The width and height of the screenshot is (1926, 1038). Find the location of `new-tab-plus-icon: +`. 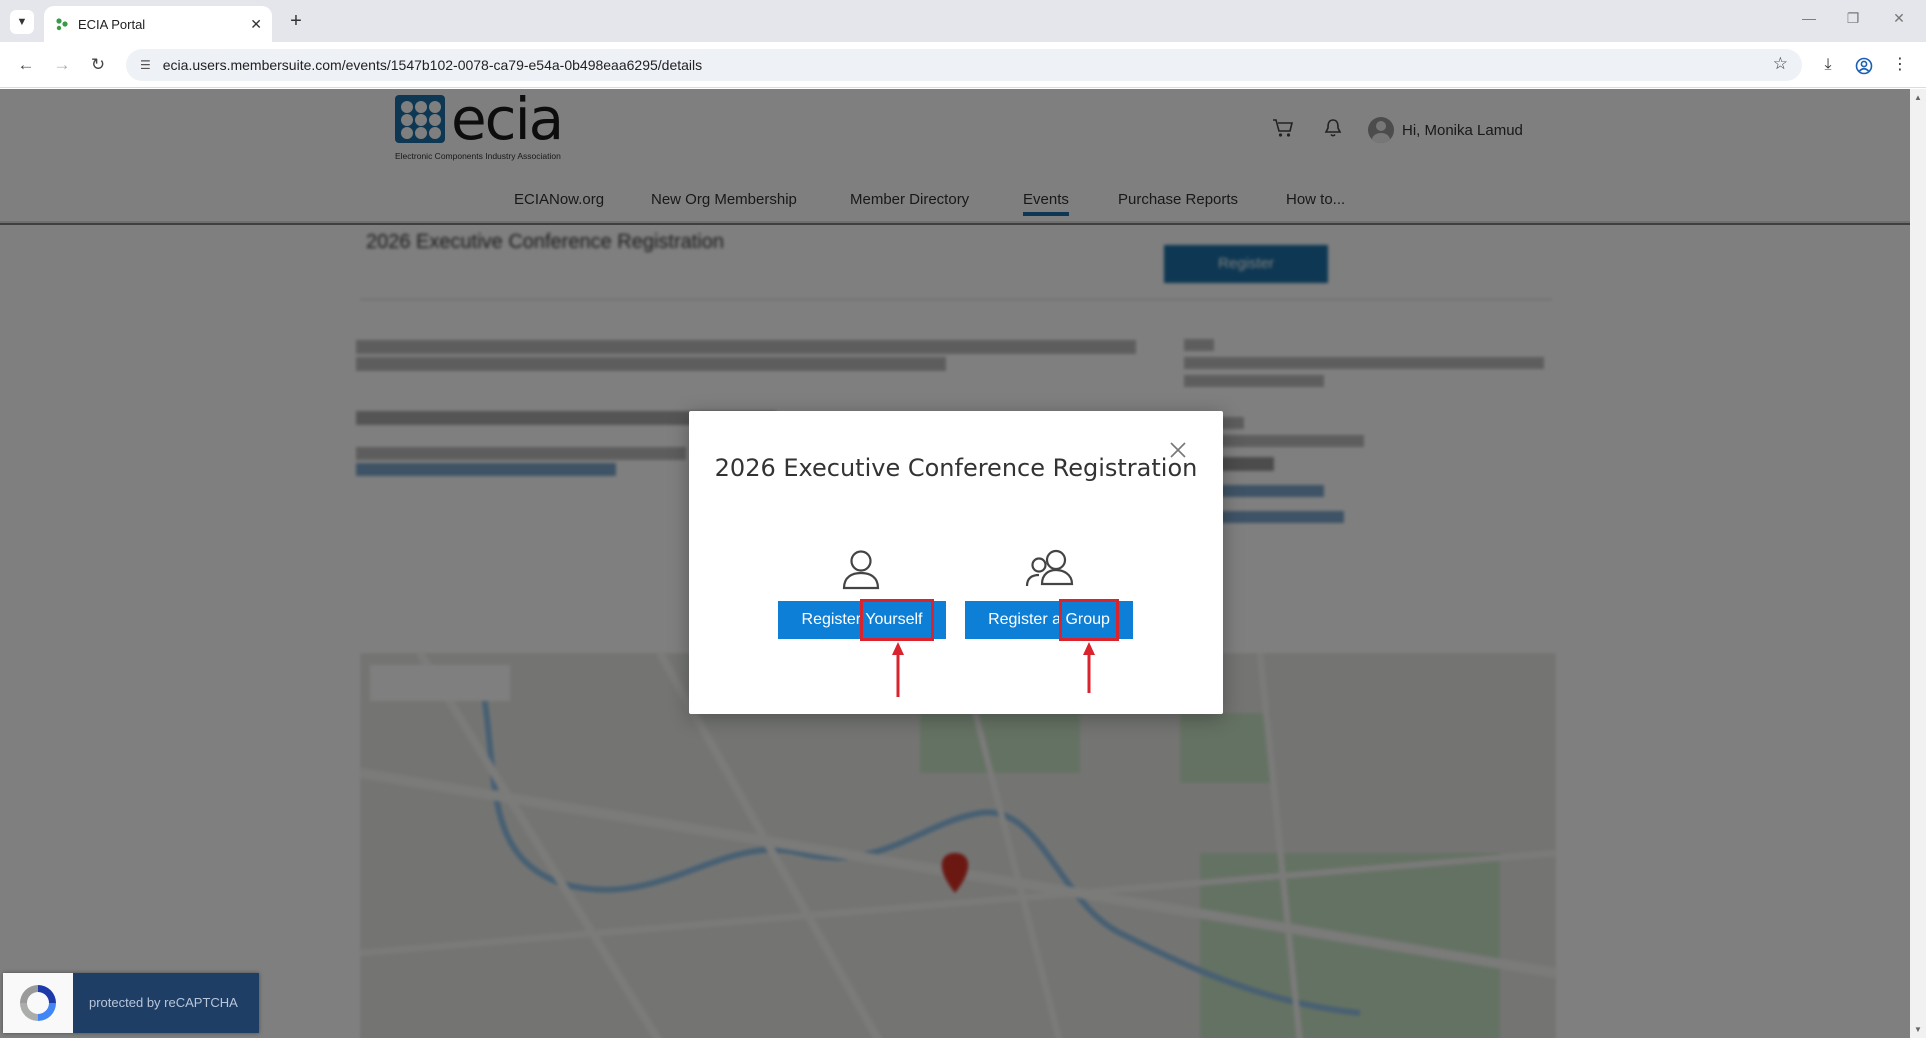

new-tab-plus-icon: + is located at coordinates (296, 22).